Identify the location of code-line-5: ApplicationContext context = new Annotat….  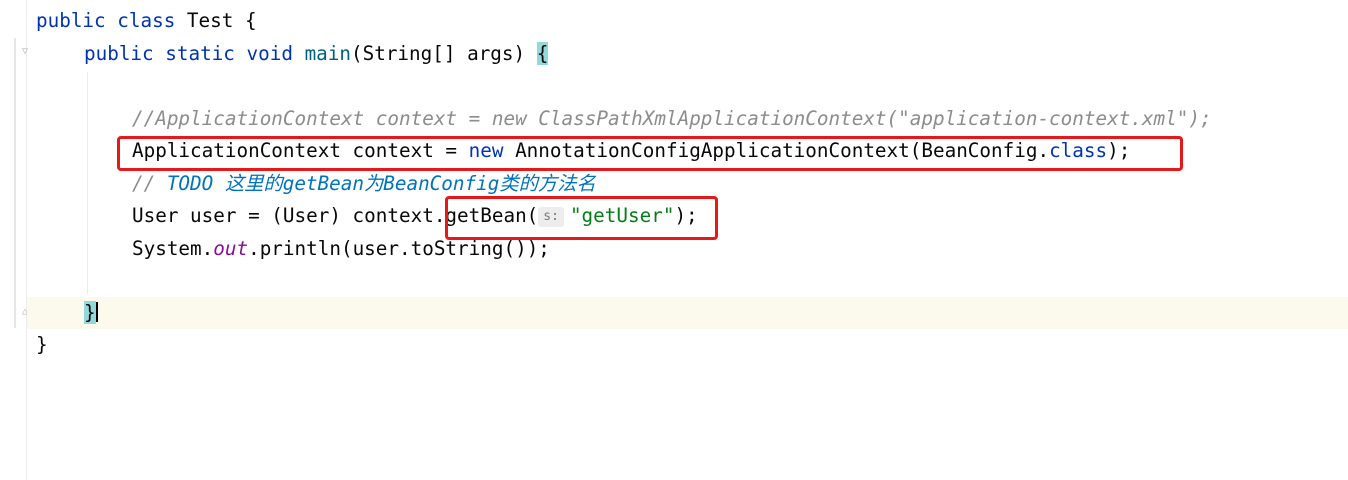
(631, 151).